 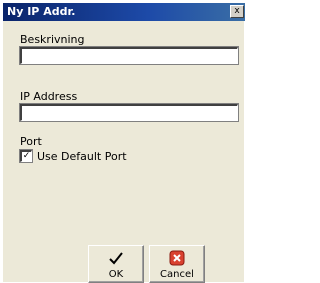 What do you see at coordinates (129, 112) in the screenshot?
I see `ip-address-input` at bounding box center [129, 112].